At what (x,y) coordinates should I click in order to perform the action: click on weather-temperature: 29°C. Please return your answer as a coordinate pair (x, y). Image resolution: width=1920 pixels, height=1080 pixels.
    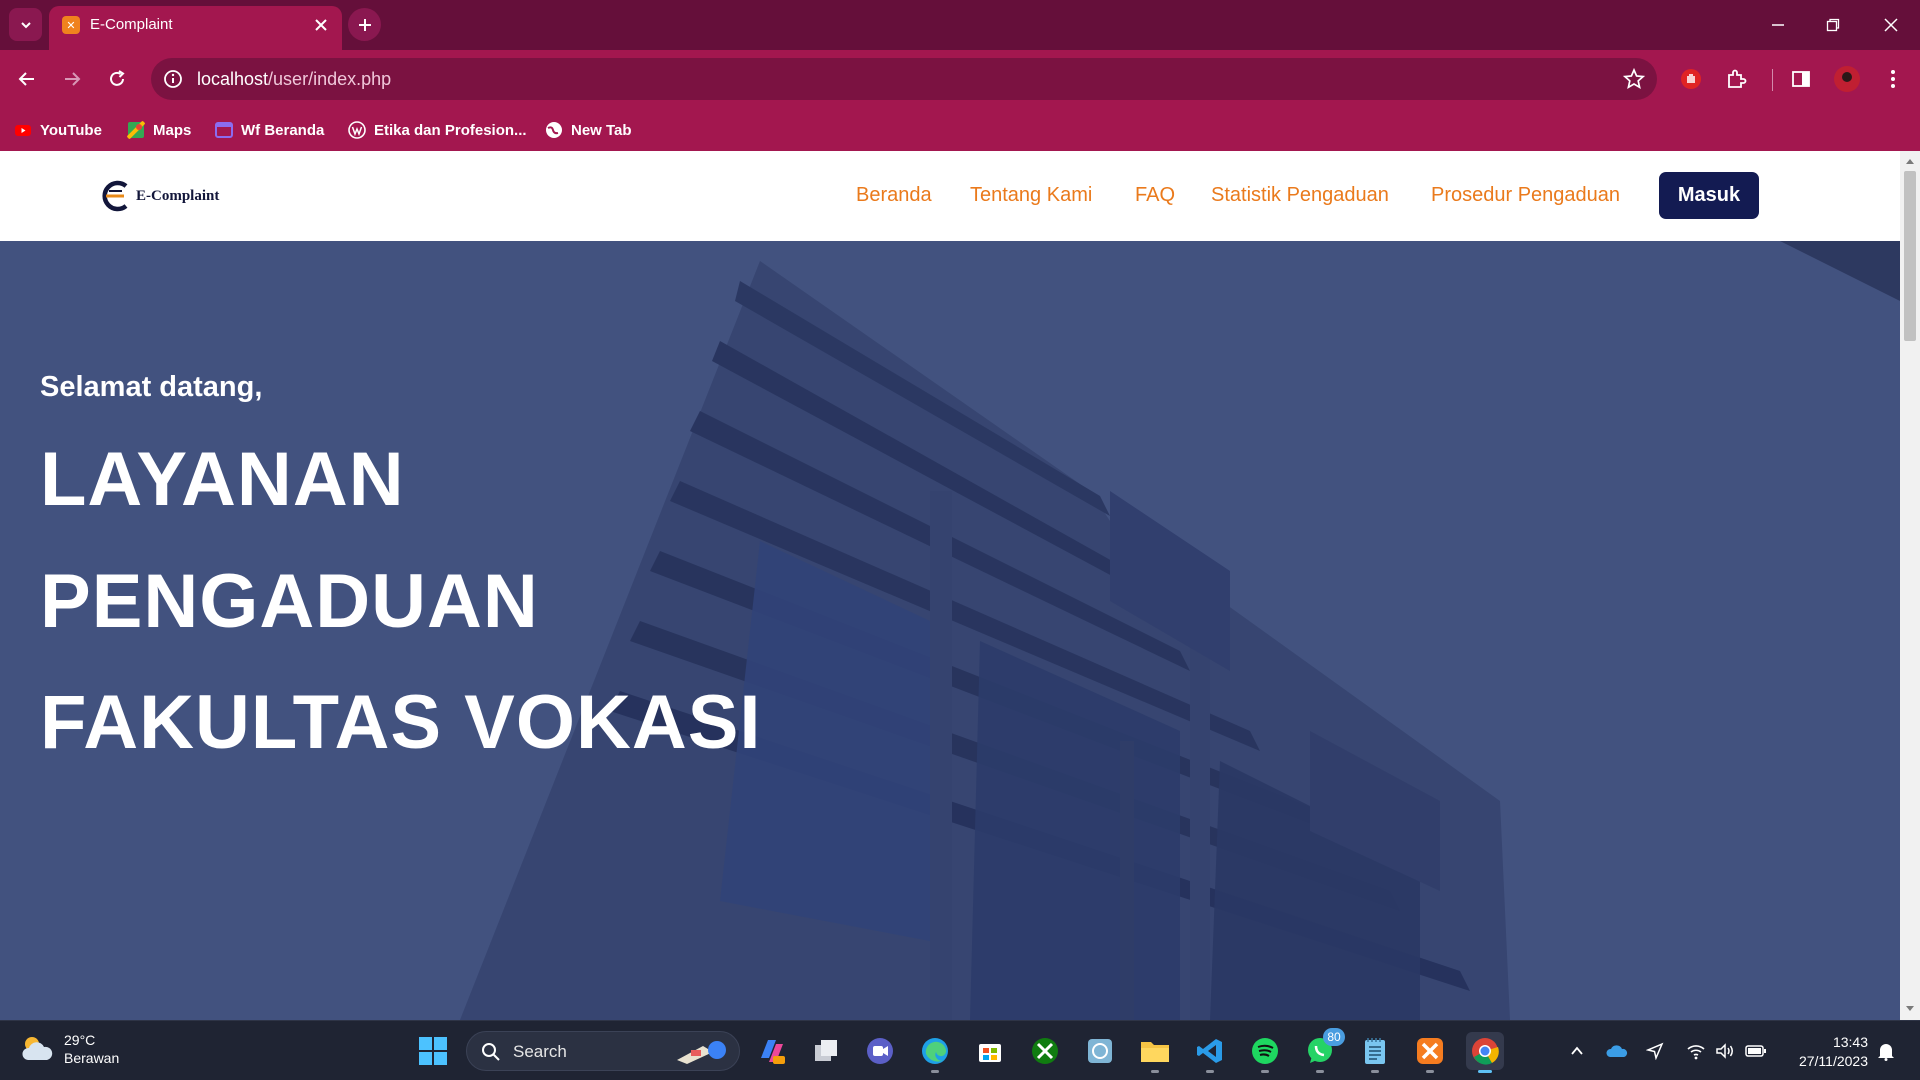
    Looking at the image, I should click on (80, 1040).